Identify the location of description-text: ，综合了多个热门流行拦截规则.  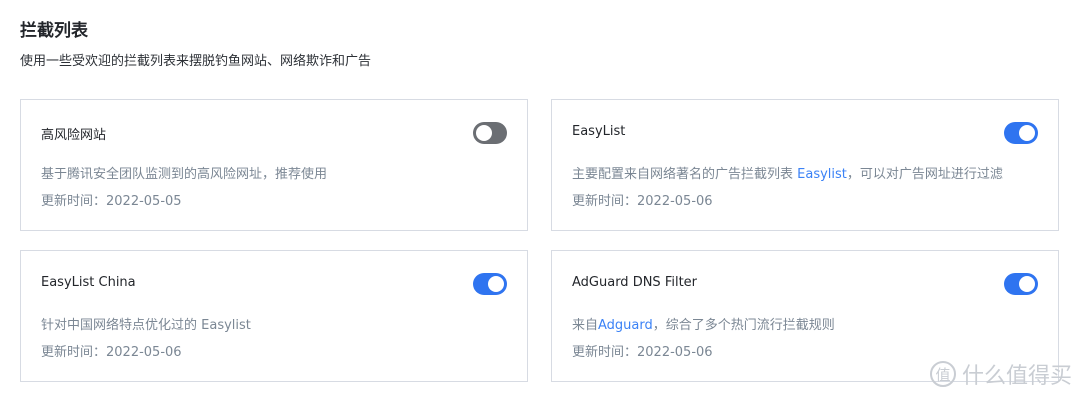
(743, 325).